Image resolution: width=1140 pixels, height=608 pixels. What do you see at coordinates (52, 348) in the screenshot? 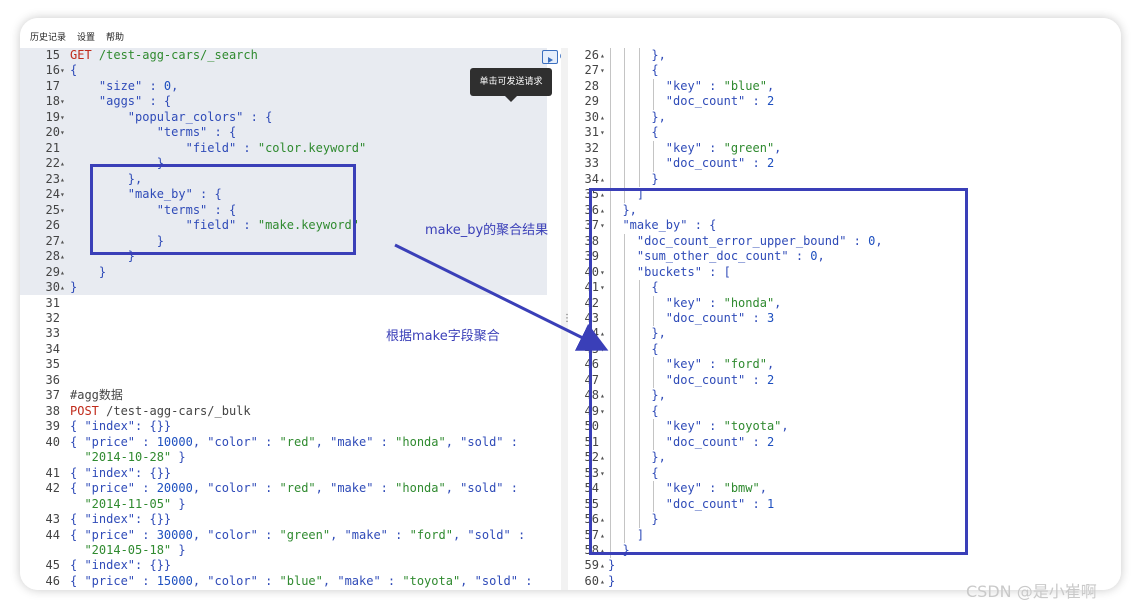
I see `line-number: 34` at bounding box center [52, 348].